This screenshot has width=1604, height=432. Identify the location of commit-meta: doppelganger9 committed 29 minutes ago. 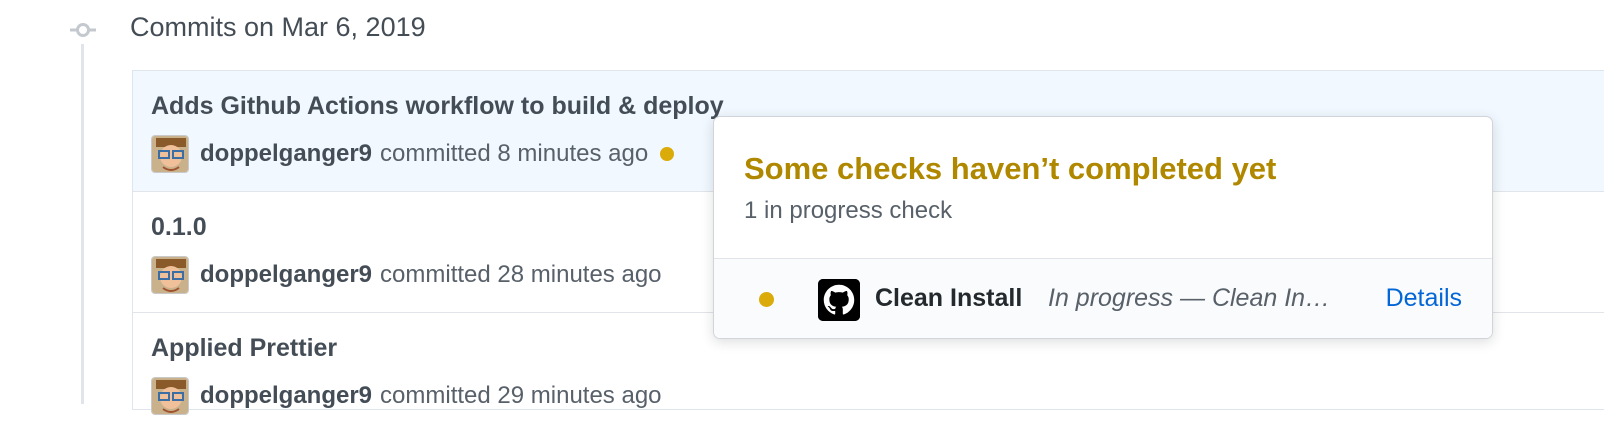
(406, 396).